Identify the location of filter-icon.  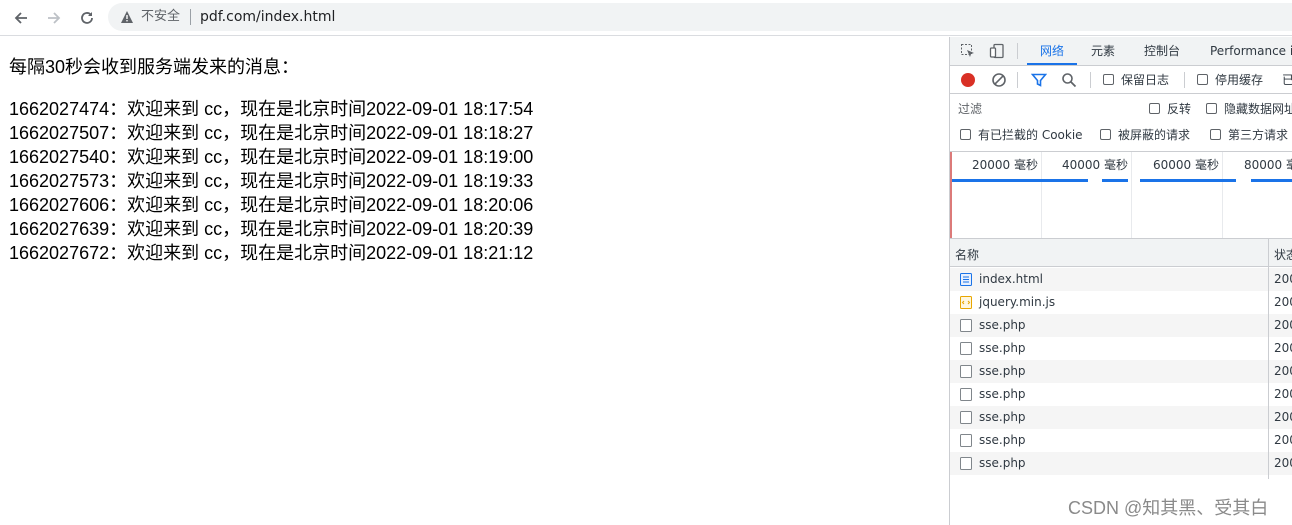
(1039, 80).